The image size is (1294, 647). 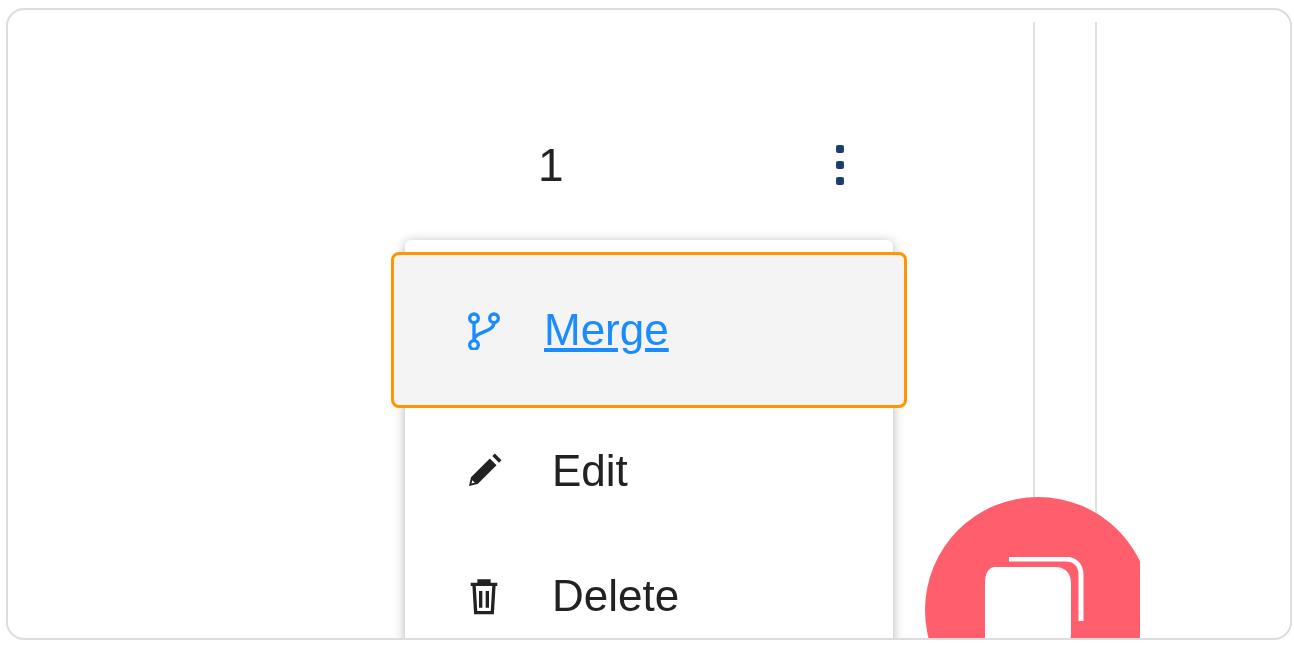 What do you see at coordinates (839, 165) in the screenshot?
I see `more-options-icon` at bounding box center [839, 165].